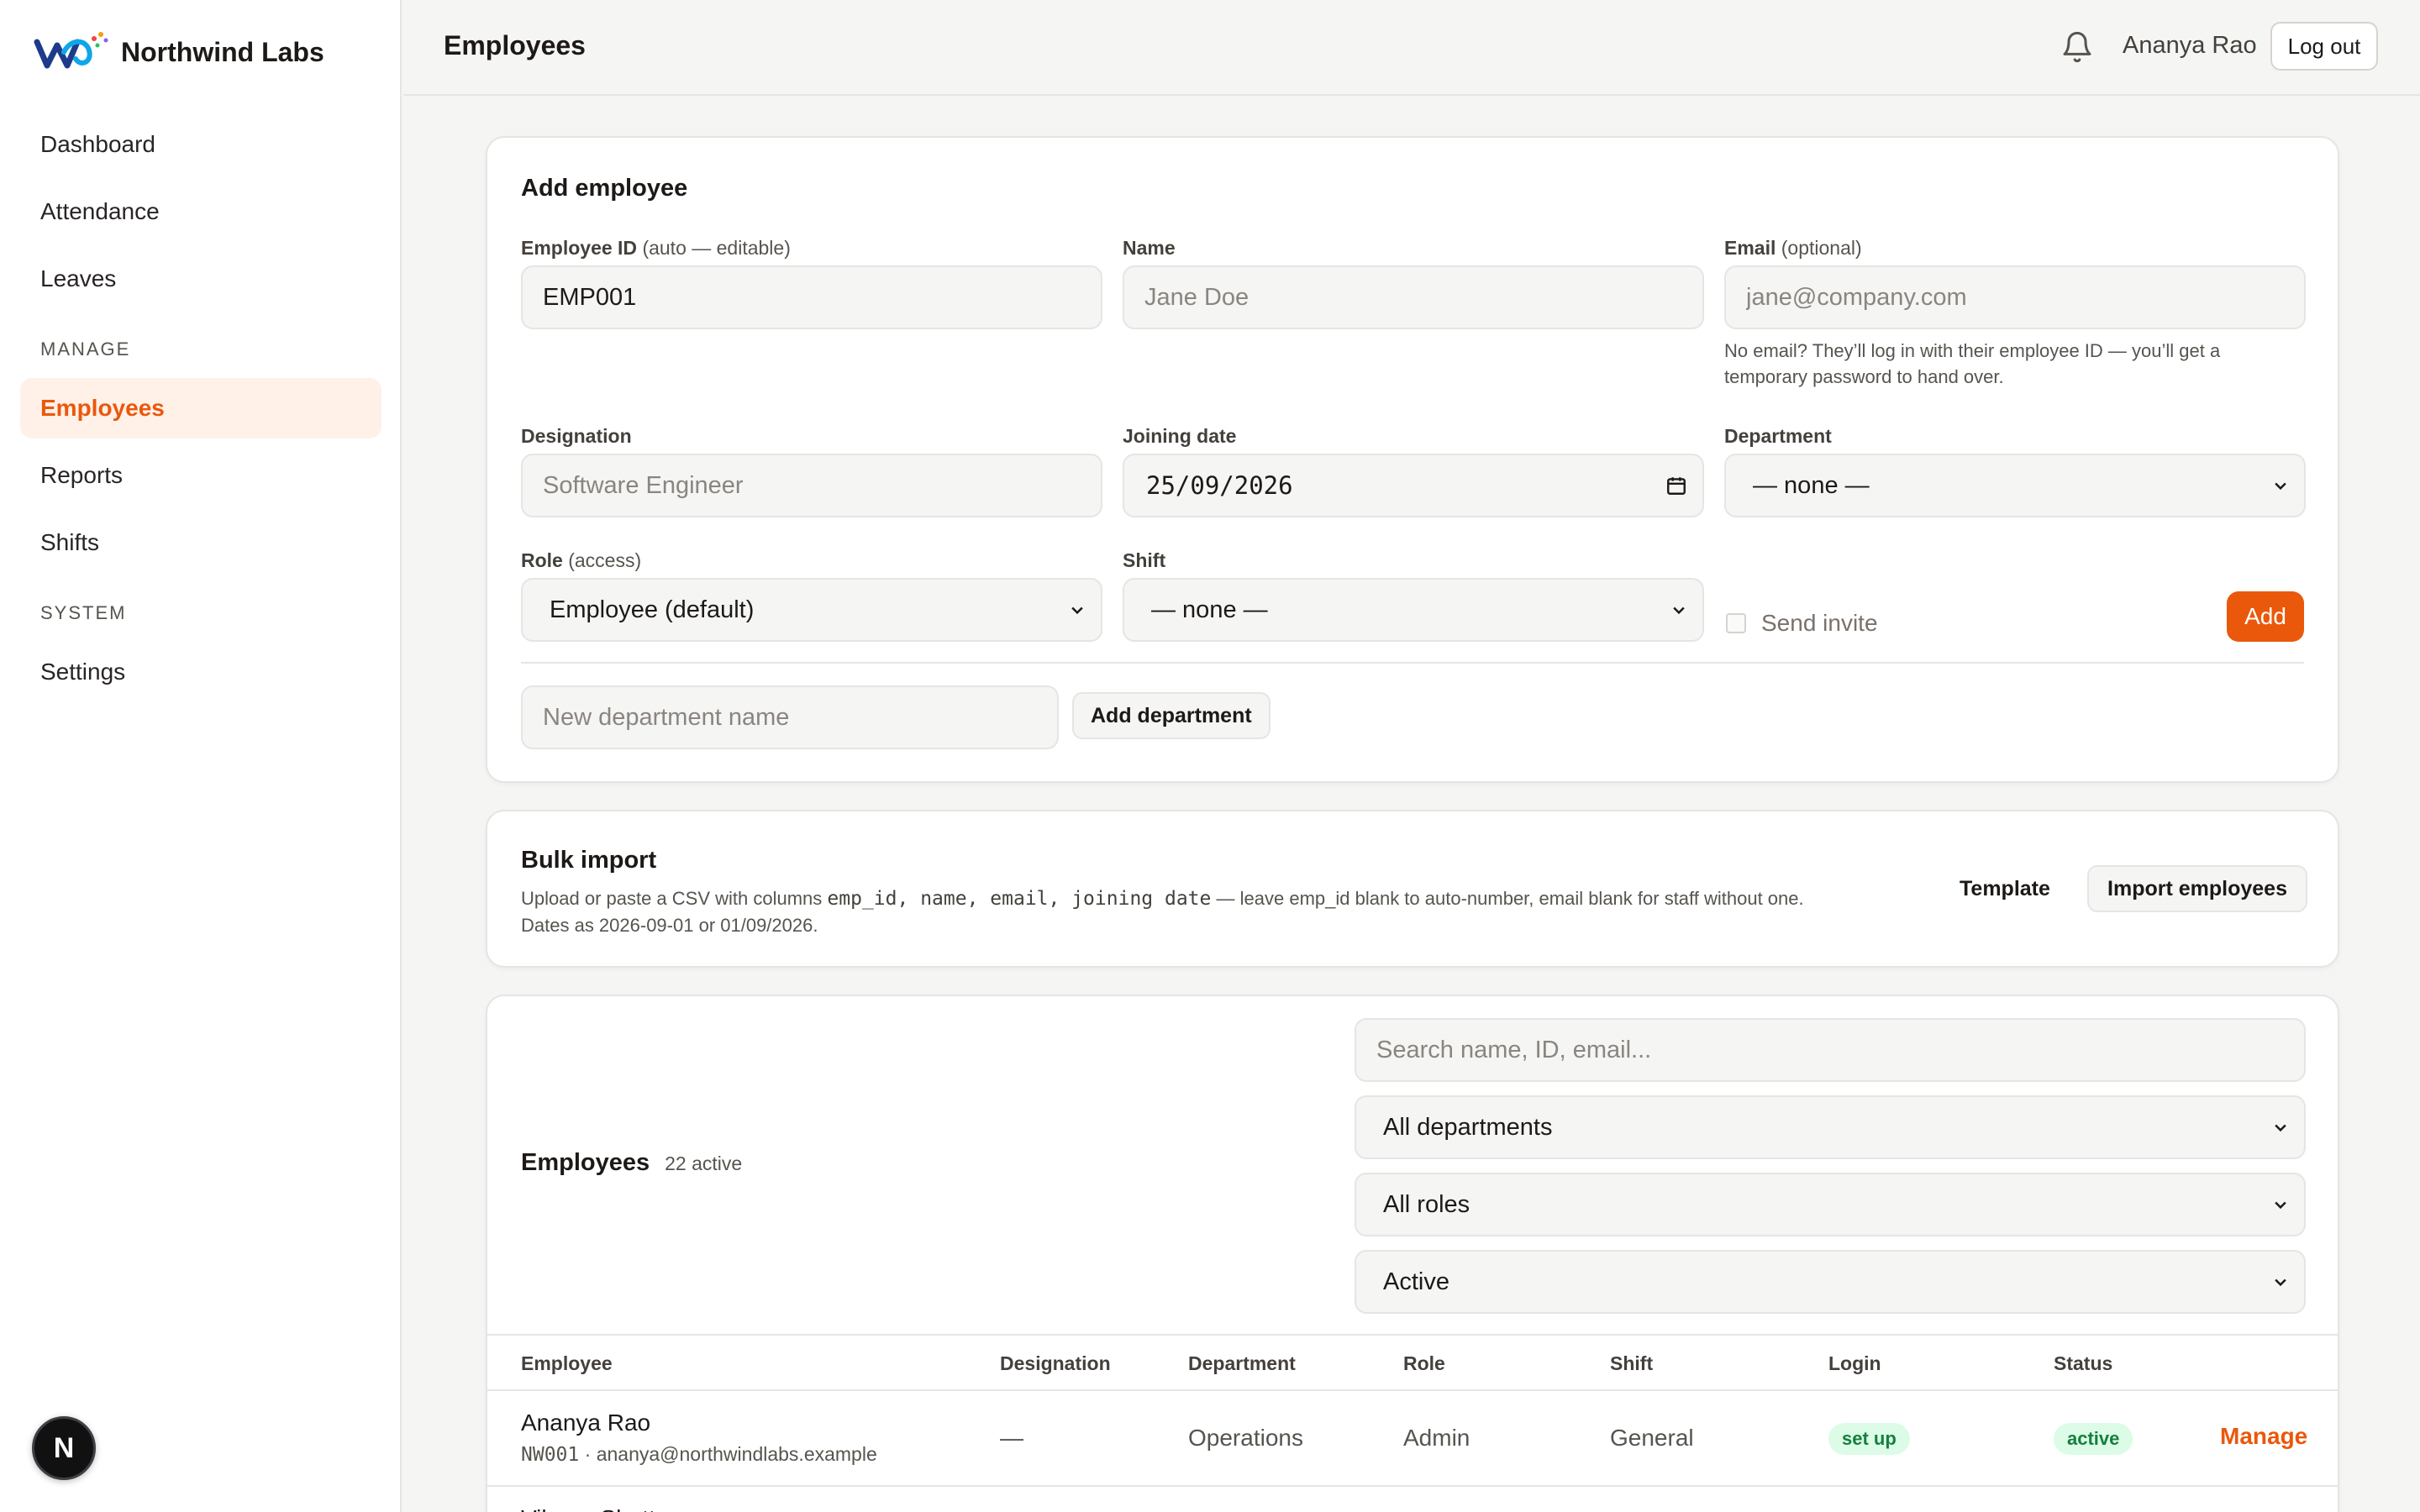 The image size is (2420, 1512). What do you see at coordinates (1412, 1499) in the screenshot?
I see `table-row: Vikram Shetty` at bounding box center [1412, 1499].